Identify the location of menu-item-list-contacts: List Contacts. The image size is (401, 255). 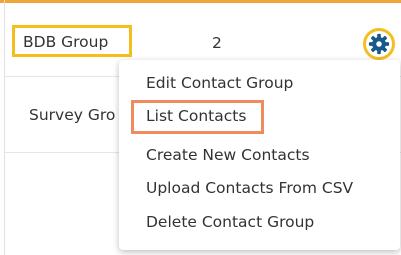
(196, 116).